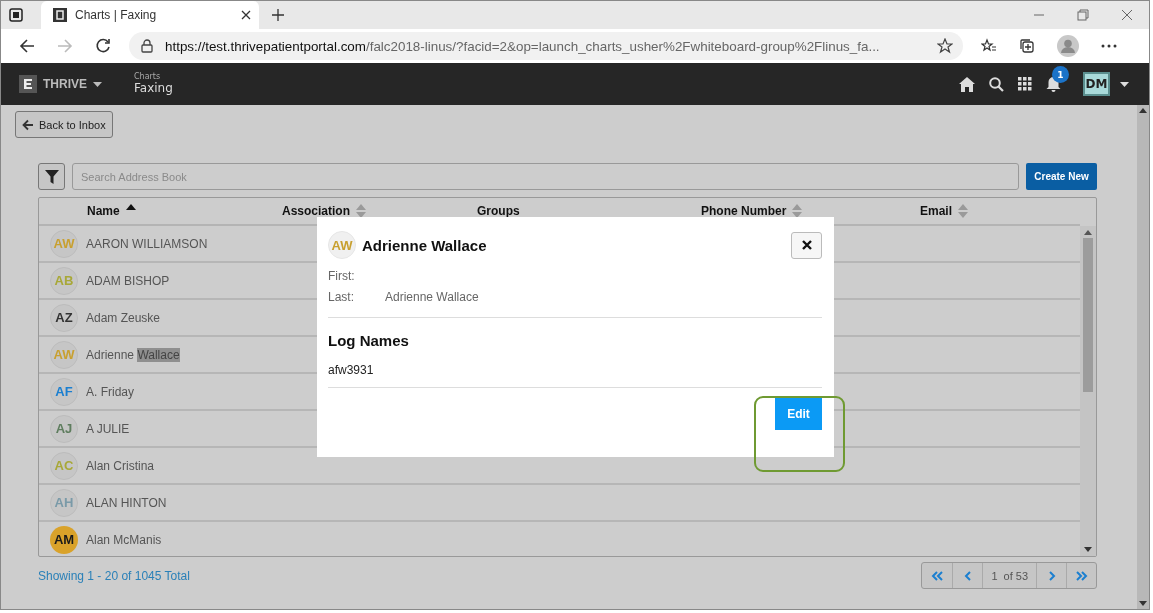  Describe the element at coordinates (124, 539) in the screenshot. I see `contact-name: Alan McManis` at that location.